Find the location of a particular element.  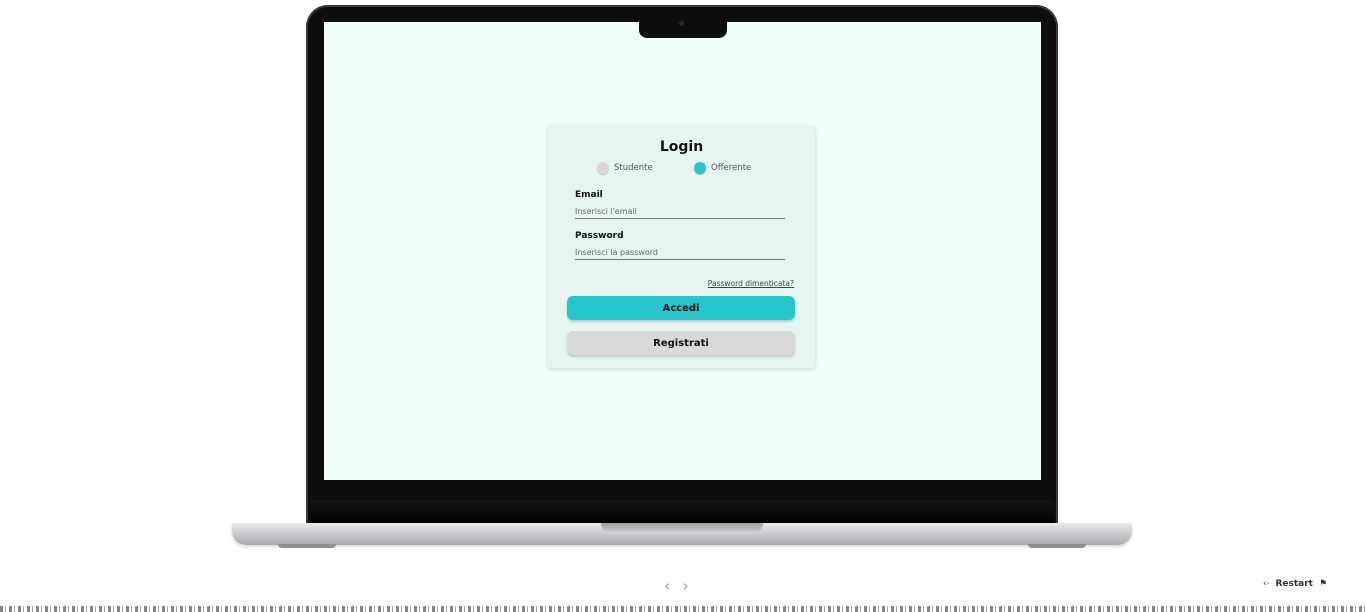

role-option-offerente: Offerente is located at coordinates (722, 168).